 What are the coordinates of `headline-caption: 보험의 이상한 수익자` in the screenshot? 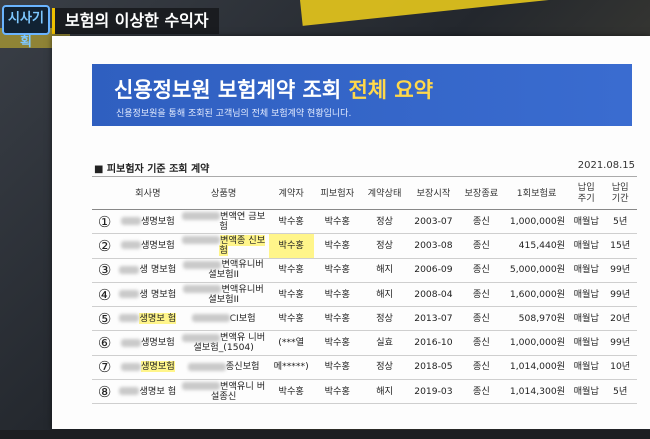 It's located at (135, 21).